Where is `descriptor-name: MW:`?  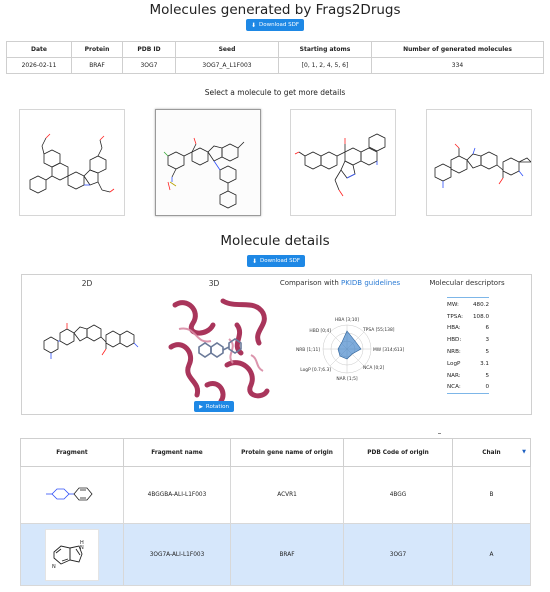
descriptor-name: MW: is located at coordinates (453, 304).